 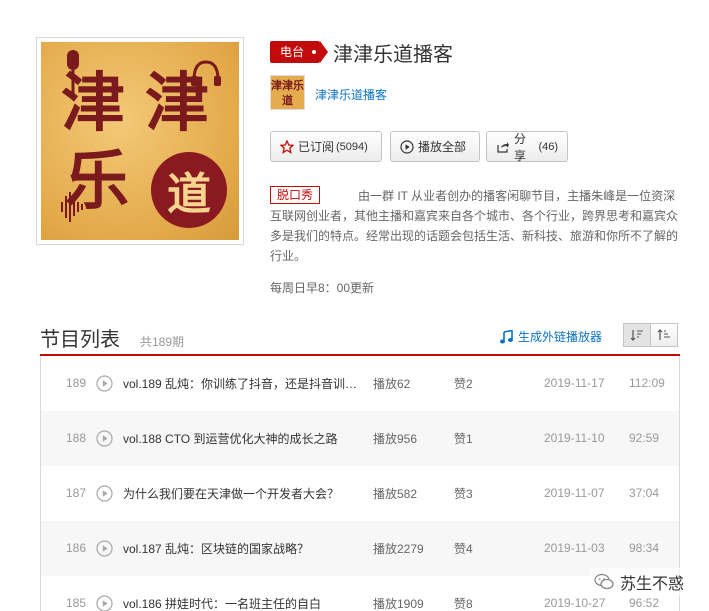 What do you see at coordinates (287, 146) in the screenshot?
I see `star-icon` at bounding box center [287, 146].